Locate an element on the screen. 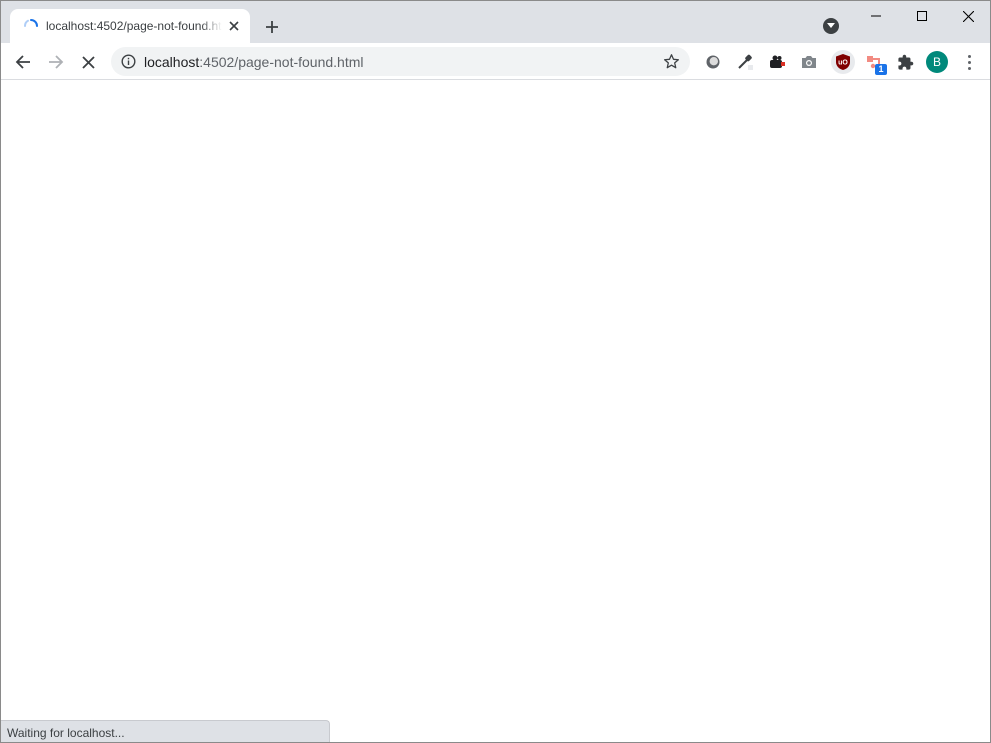 The image size is (991, 743). plus-icon is located at coordinates (272, 27).